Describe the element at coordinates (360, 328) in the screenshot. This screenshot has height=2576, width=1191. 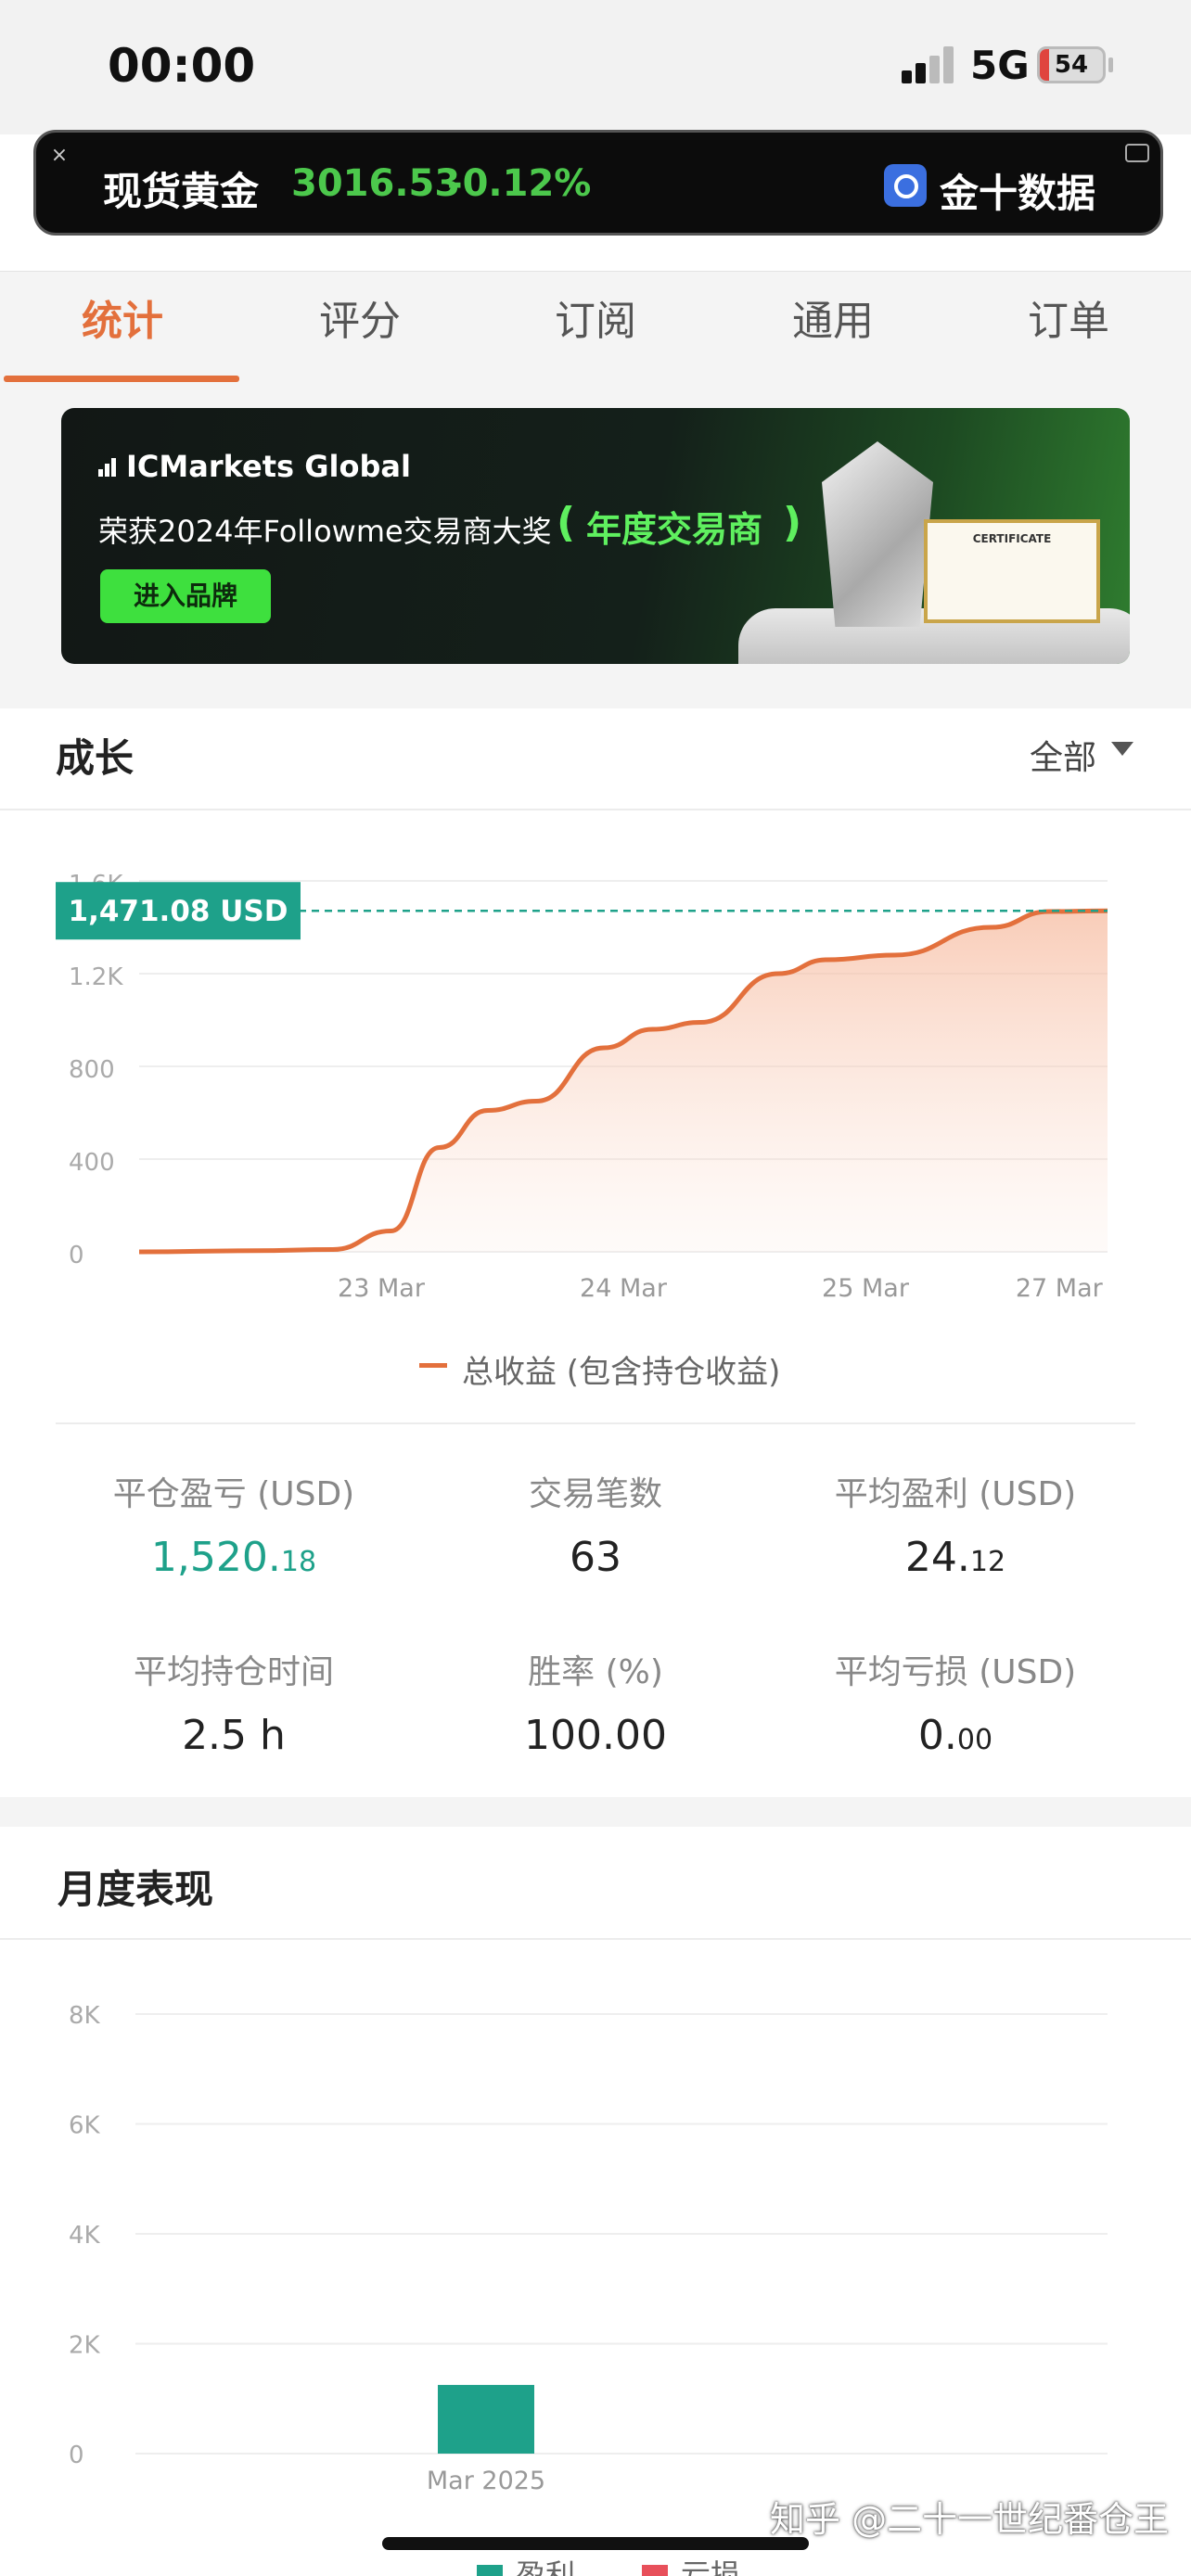
I see `tab-rating: 评分` at that location.